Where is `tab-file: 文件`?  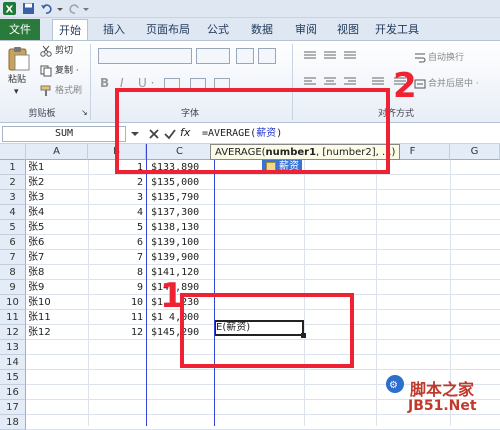
tab-file: 文件 is located at coordinates (20, 29).